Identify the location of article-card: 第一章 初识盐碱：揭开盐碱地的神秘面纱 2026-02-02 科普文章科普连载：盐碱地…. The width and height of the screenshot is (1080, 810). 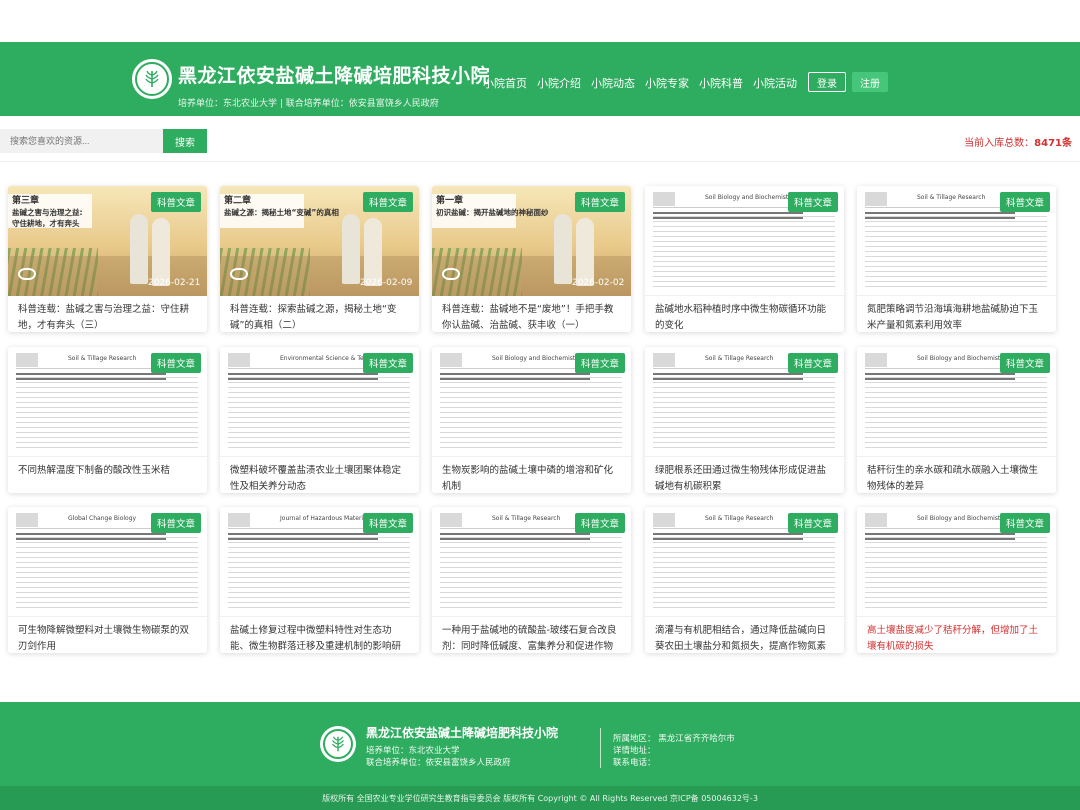
(531, 259).